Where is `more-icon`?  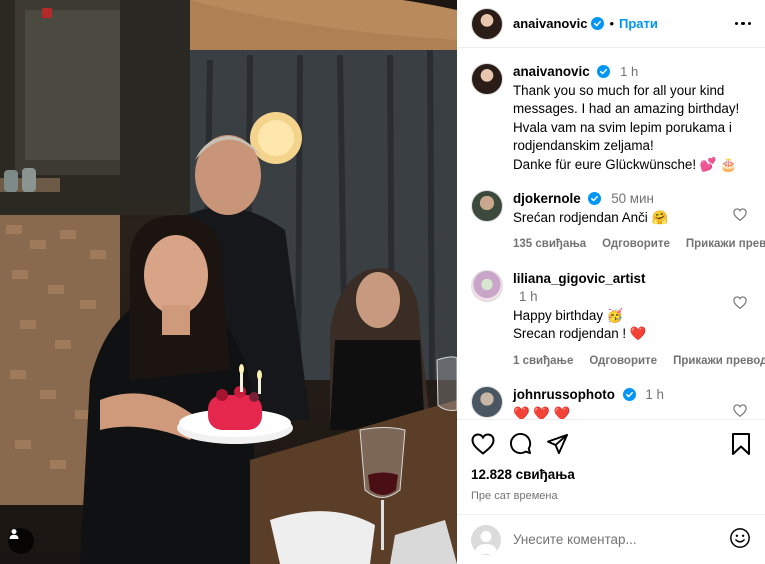 more-icon is located at coordinates (742, 23).